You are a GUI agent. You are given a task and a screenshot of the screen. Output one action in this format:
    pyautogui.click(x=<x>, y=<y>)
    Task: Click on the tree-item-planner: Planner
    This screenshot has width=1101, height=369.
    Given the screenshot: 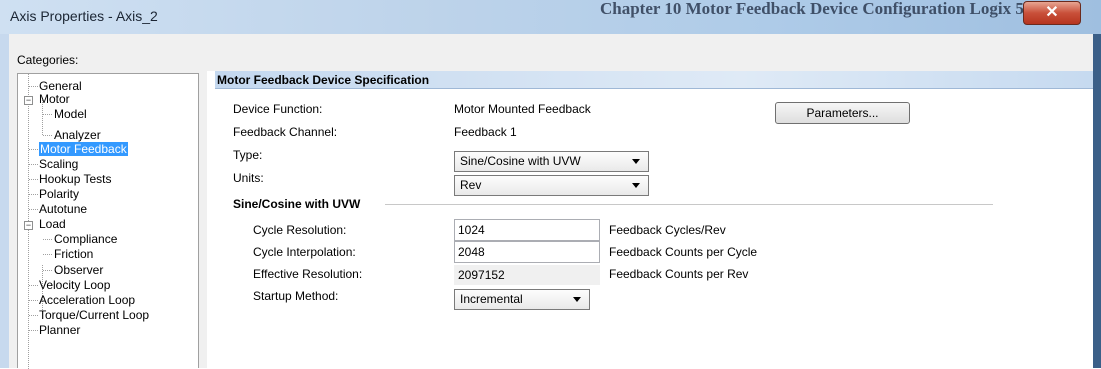 What is the action you would take?
    pyautogui.click(x=59, y=330)
    